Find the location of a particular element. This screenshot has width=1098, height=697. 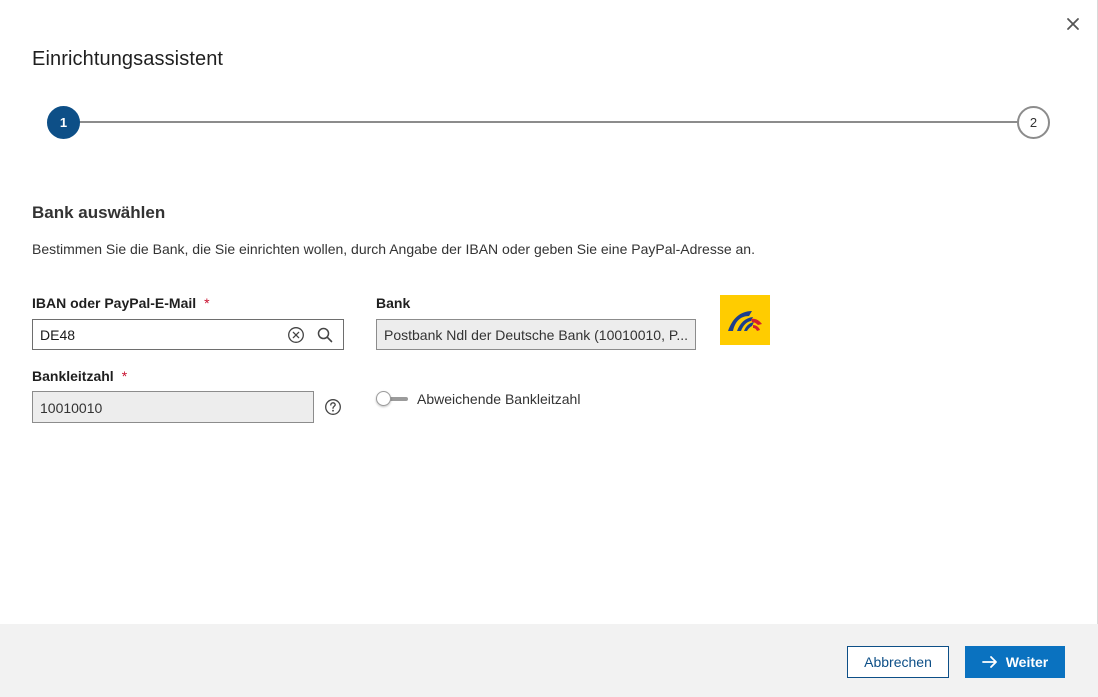

blz-label-text: Bankleitzahl is located at coordinates (73, 376).